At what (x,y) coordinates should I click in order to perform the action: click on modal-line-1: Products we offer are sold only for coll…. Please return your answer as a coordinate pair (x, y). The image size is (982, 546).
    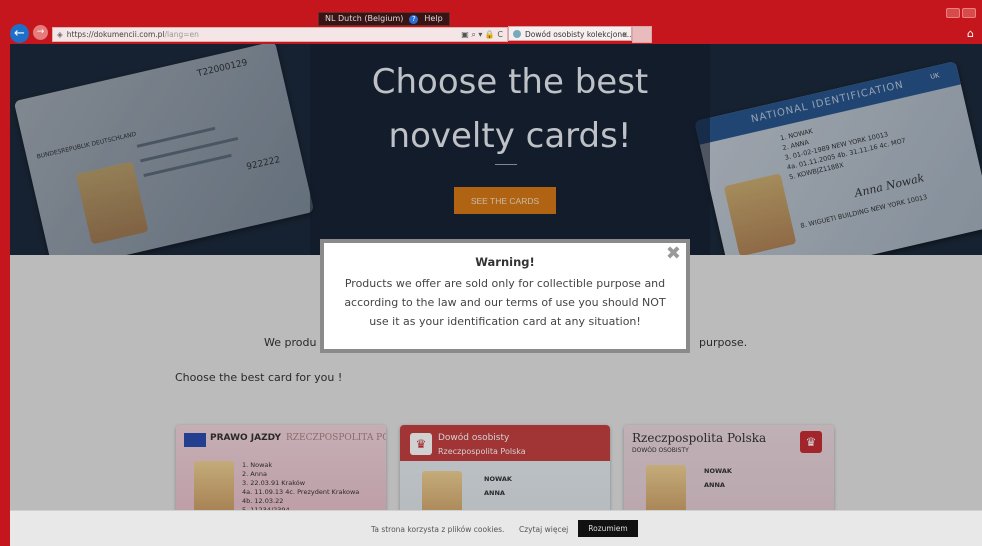
    Looking at the image, I should click on (505, 283).